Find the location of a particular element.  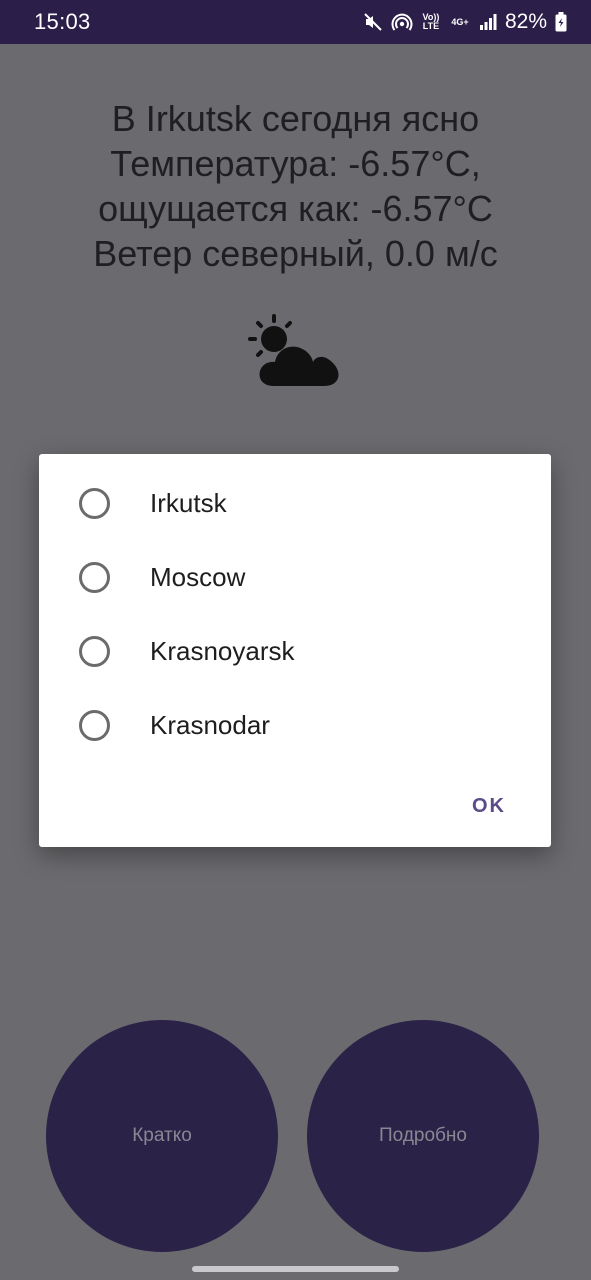

ok-button: OK is located at coordinates (489, 806).